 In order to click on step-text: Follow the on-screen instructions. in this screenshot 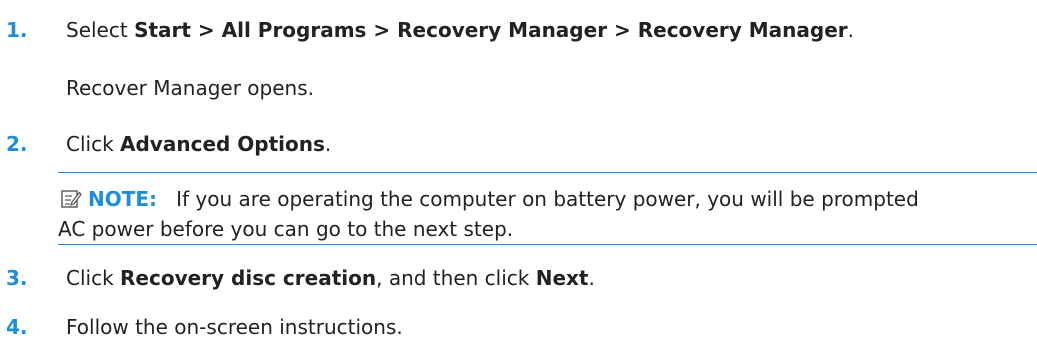, I will do `click(234, 327)`.